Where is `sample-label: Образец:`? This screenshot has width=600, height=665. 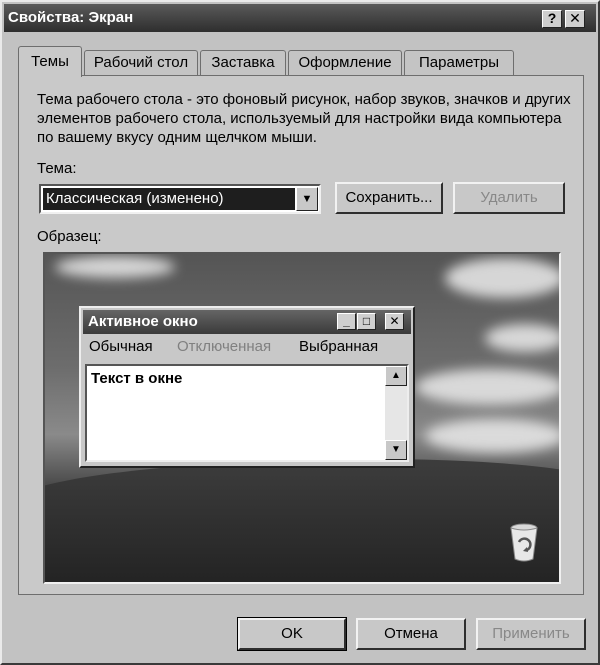
sample-label: Образец: is located at coordinates (69, 236).